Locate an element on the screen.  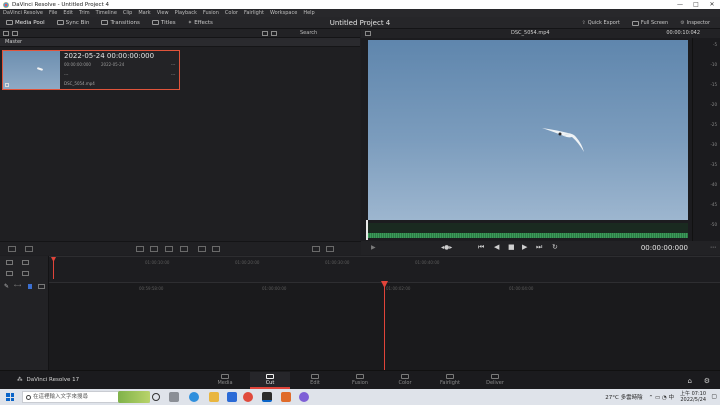
smart-insert-icon is located at coordinates (140, 249).